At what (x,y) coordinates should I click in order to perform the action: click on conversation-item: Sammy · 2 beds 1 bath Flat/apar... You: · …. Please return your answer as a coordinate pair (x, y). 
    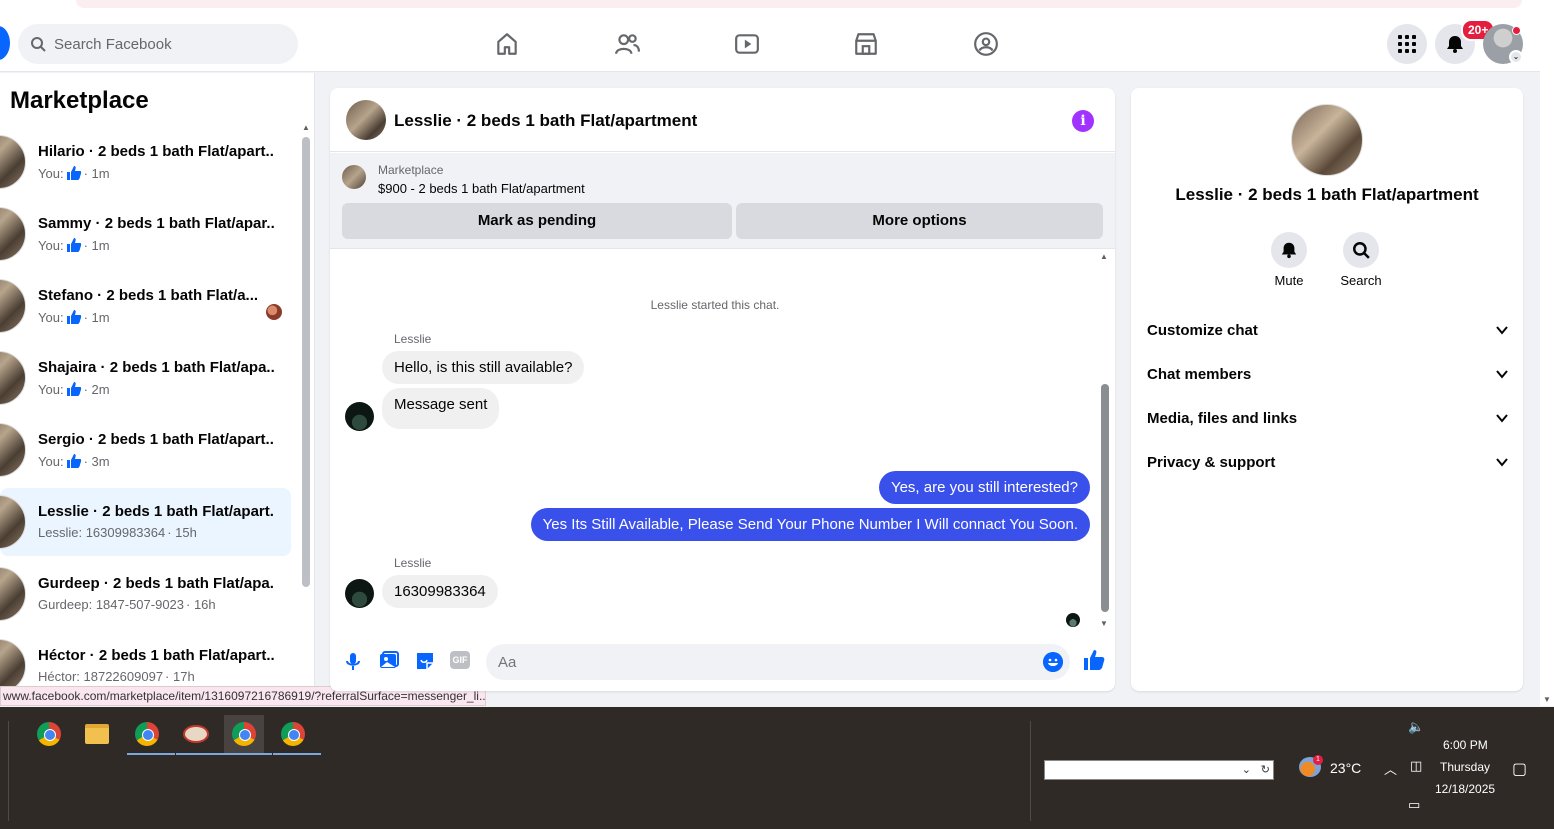
    Looking at the image, I should click on (145, 234).